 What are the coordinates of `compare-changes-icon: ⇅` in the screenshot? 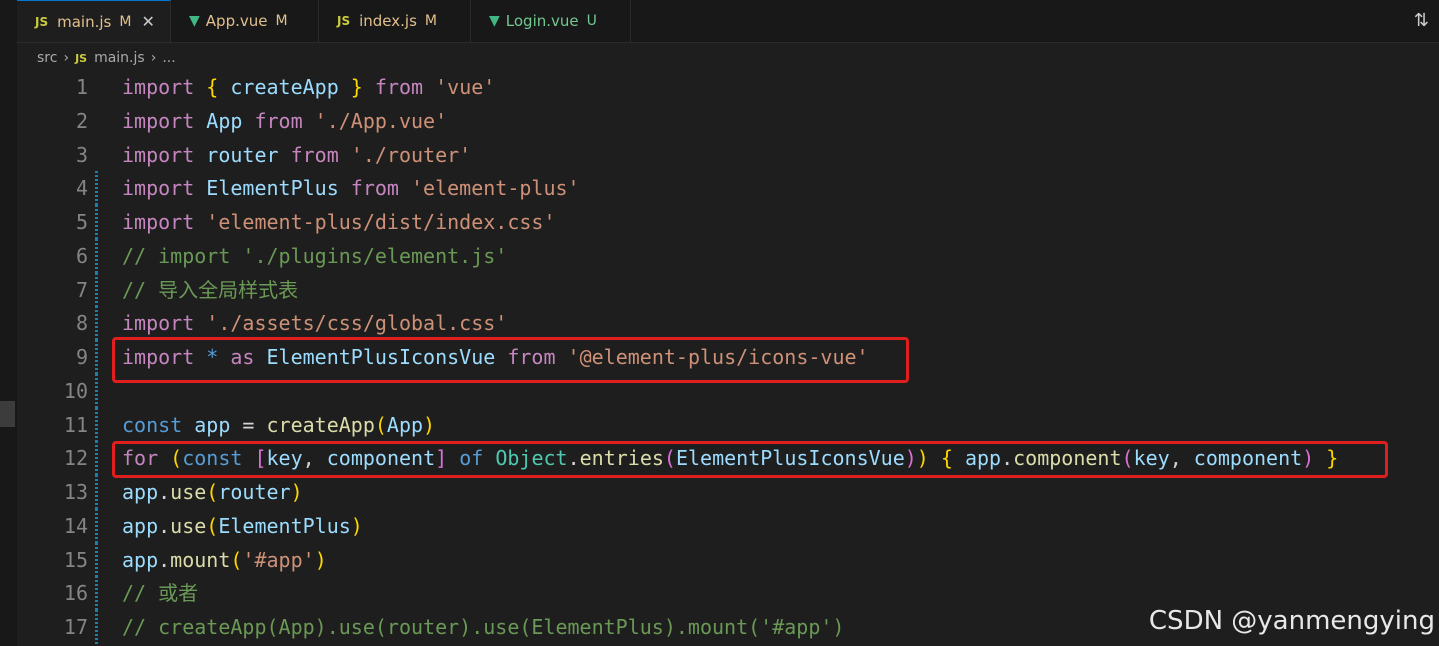 It's located at (1421, 20).